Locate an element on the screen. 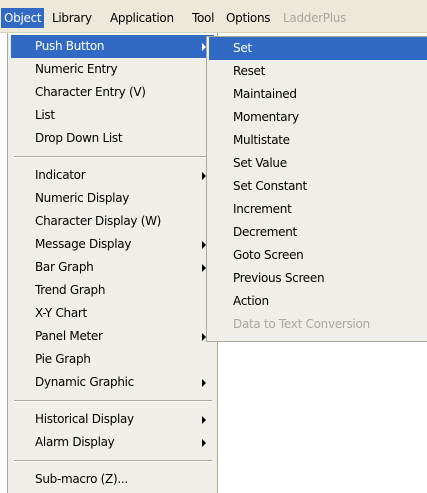  menu-item-character-entry: Character Entry (V) is located at coordinates (112, 92).